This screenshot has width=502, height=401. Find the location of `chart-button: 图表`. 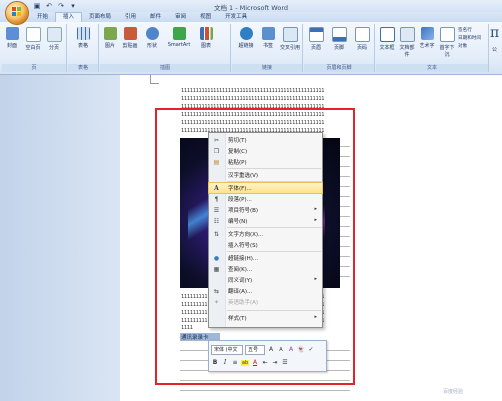

chart-button: 图表 is located at coordinates (206, 38).